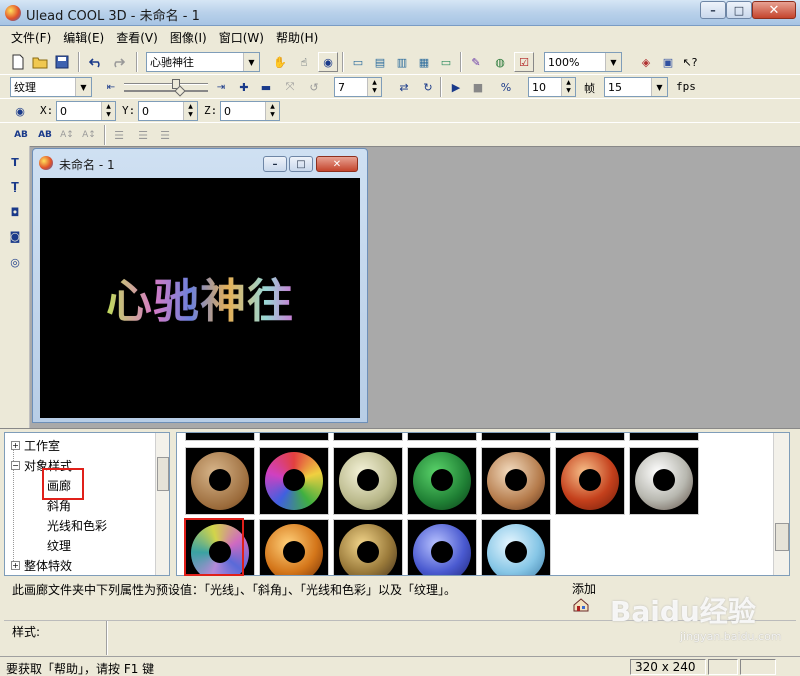 Image resolution: width=800 pixels, height=676 pixels. I want to click on play-button: ▶, so click(456, 87).